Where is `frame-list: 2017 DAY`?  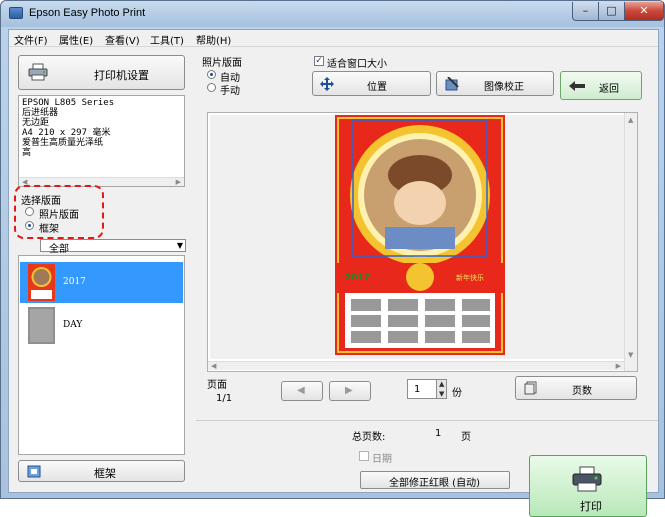 frame-list: 2017 DAY is located at coordinates (101, 355).